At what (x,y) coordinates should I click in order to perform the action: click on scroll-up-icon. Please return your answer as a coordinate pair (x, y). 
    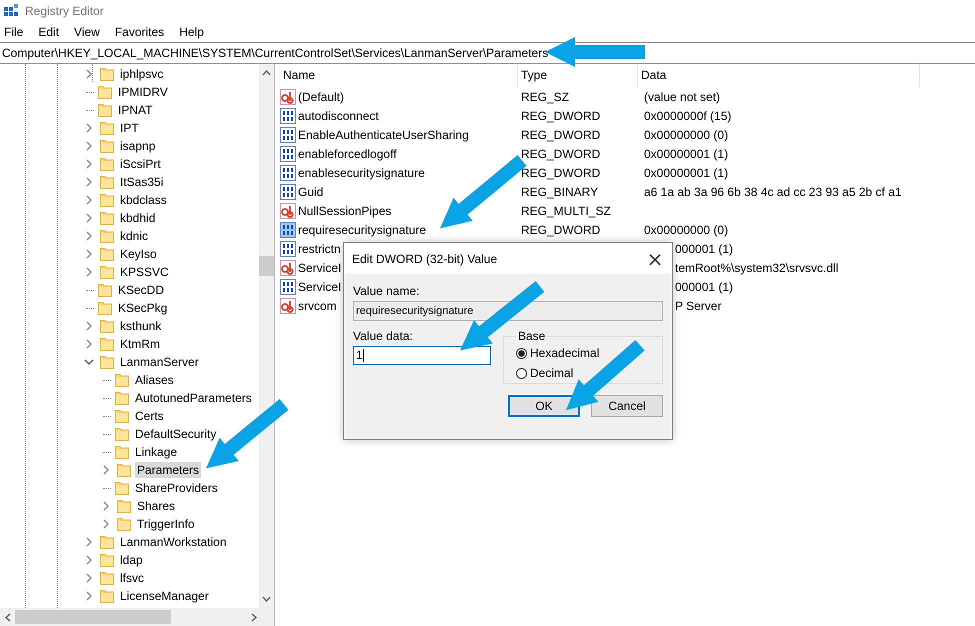
    Looking at the image, I should click on (266, 73).